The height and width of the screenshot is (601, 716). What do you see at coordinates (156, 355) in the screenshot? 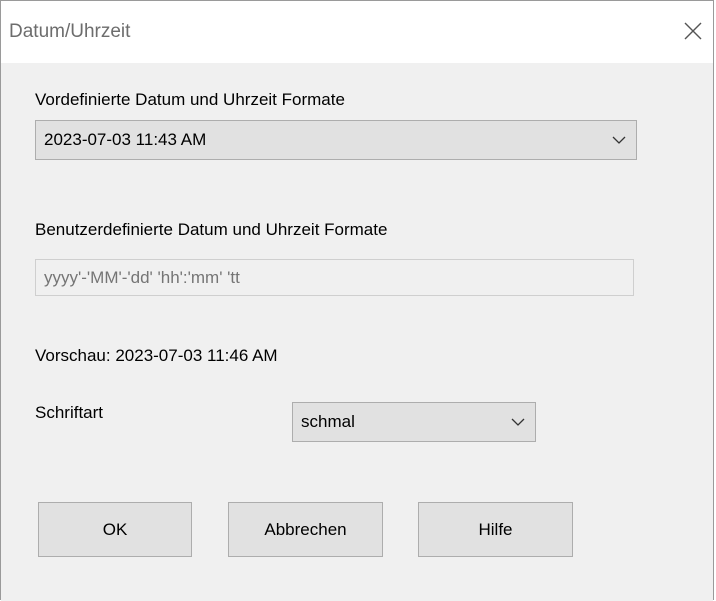
I see `preview-text: Vorschau: 2023-07-03 11:46 AM` at bounding box center [156, 355].